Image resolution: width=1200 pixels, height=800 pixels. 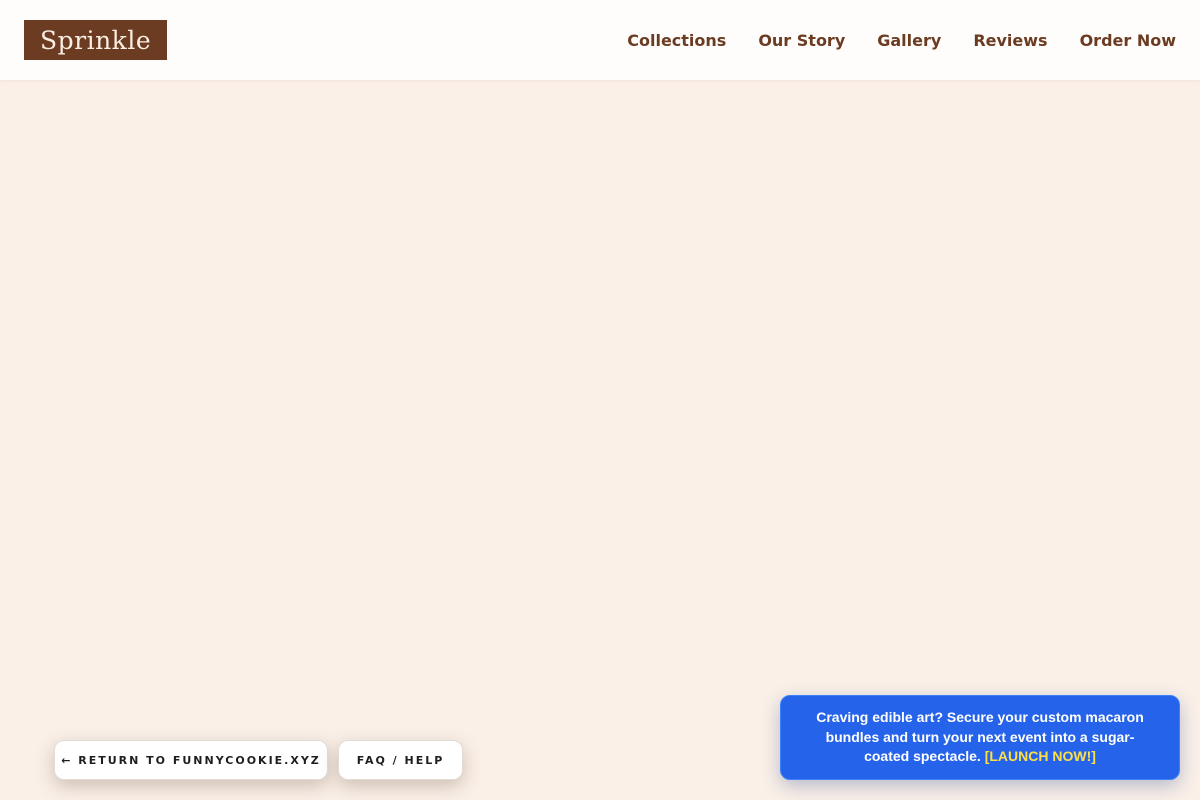 I want to click on nav-link-gallery: Gallery, so click(x=909, y=40).